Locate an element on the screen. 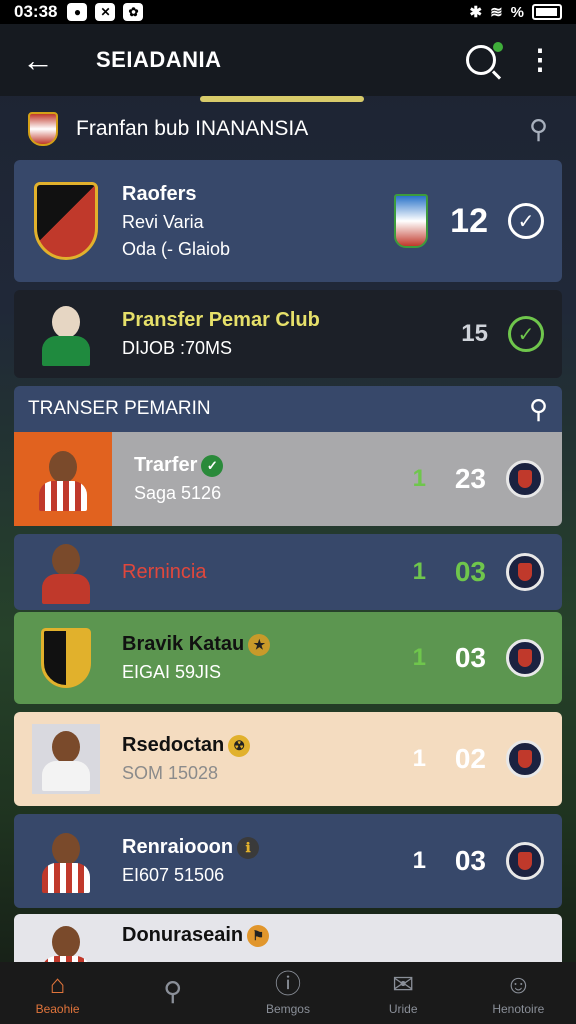 This screenshot has height=1024, width=576. row-detail: EI607 51506 is located at coordinates (173, 875).